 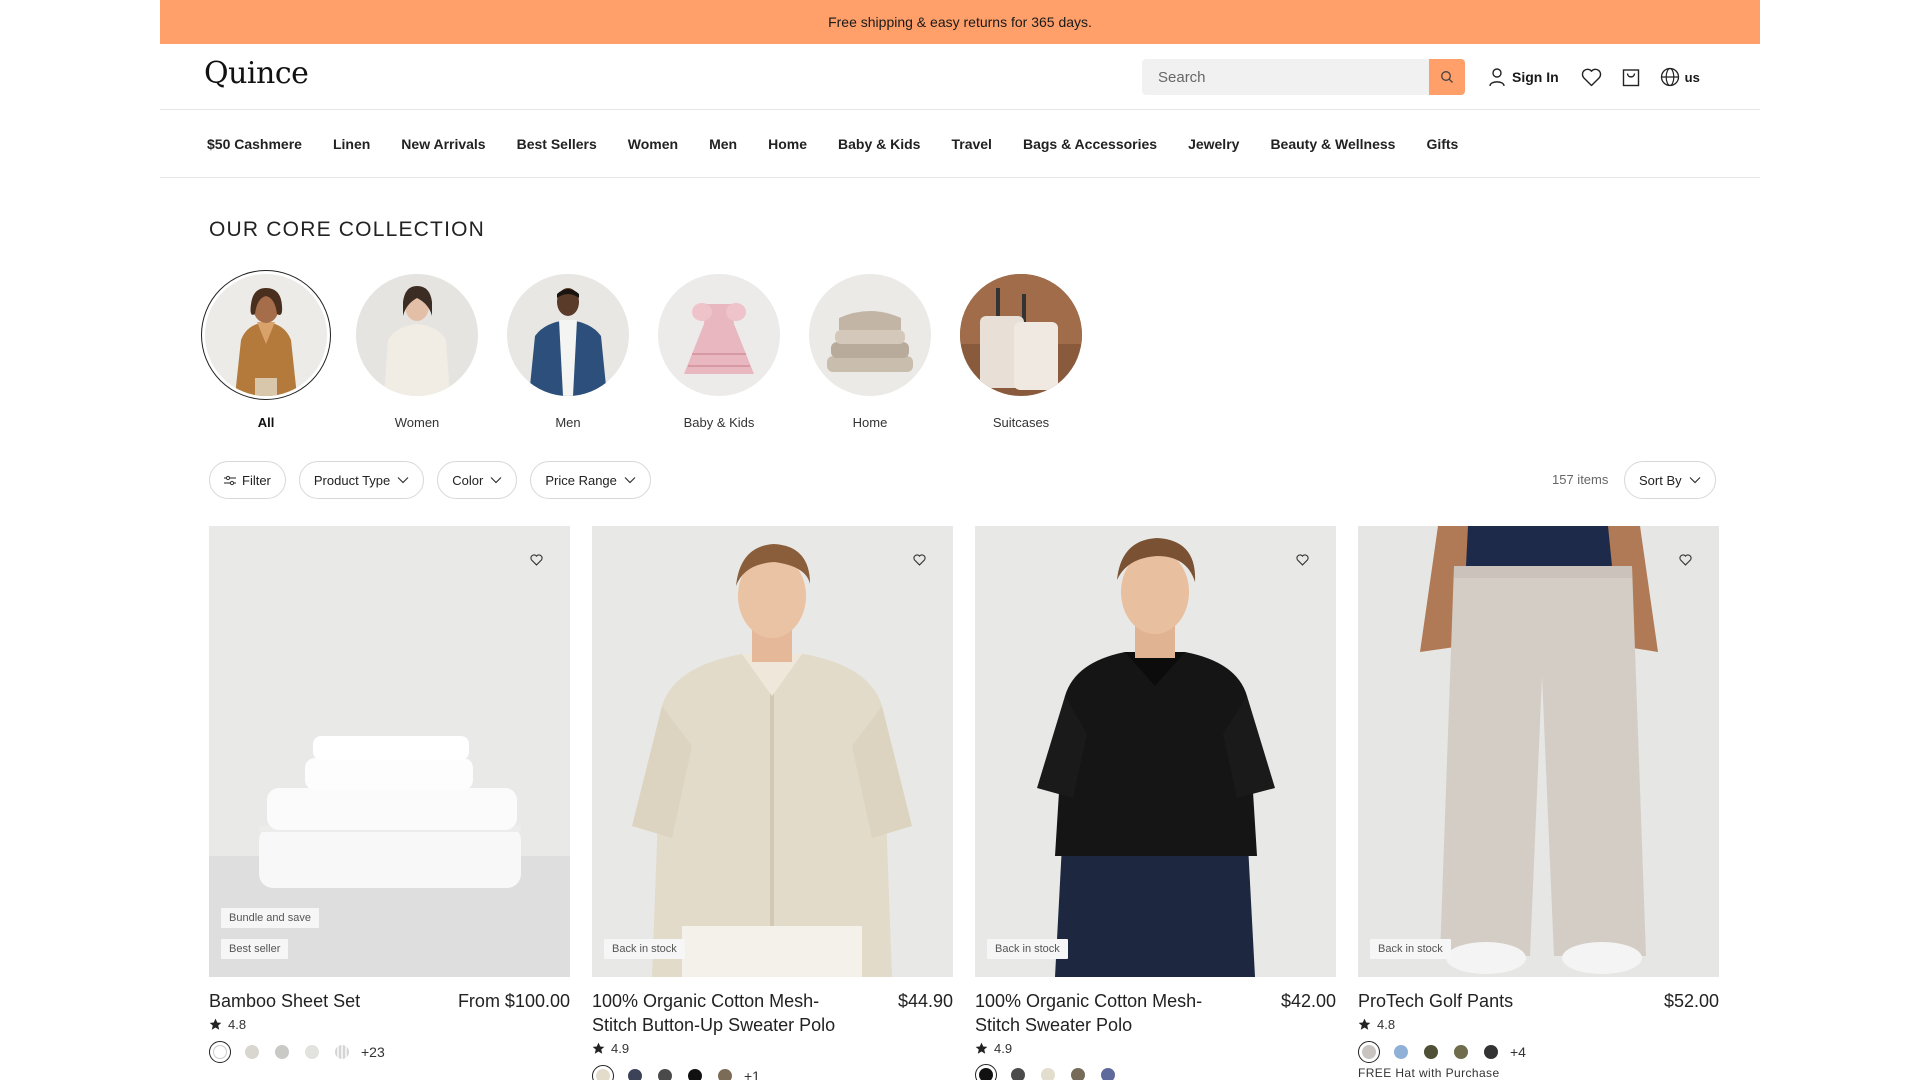 I want to click on more-colors: +4, so click(x=1518, y=1052).